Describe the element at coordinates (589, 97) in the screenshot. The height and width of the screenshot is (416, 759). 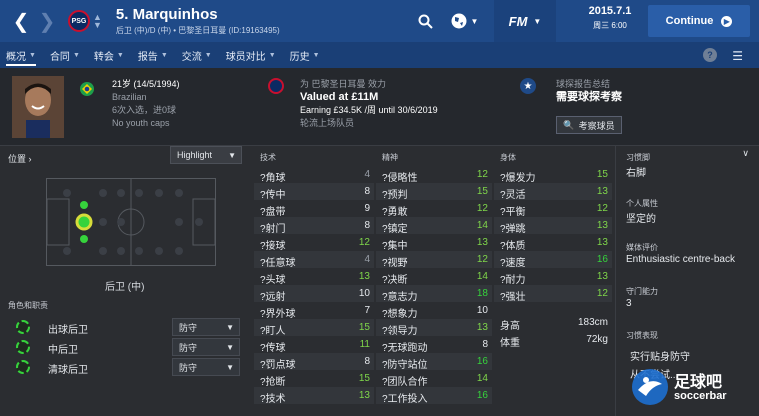
I see `scout-value: 需要球探考察` at that location.